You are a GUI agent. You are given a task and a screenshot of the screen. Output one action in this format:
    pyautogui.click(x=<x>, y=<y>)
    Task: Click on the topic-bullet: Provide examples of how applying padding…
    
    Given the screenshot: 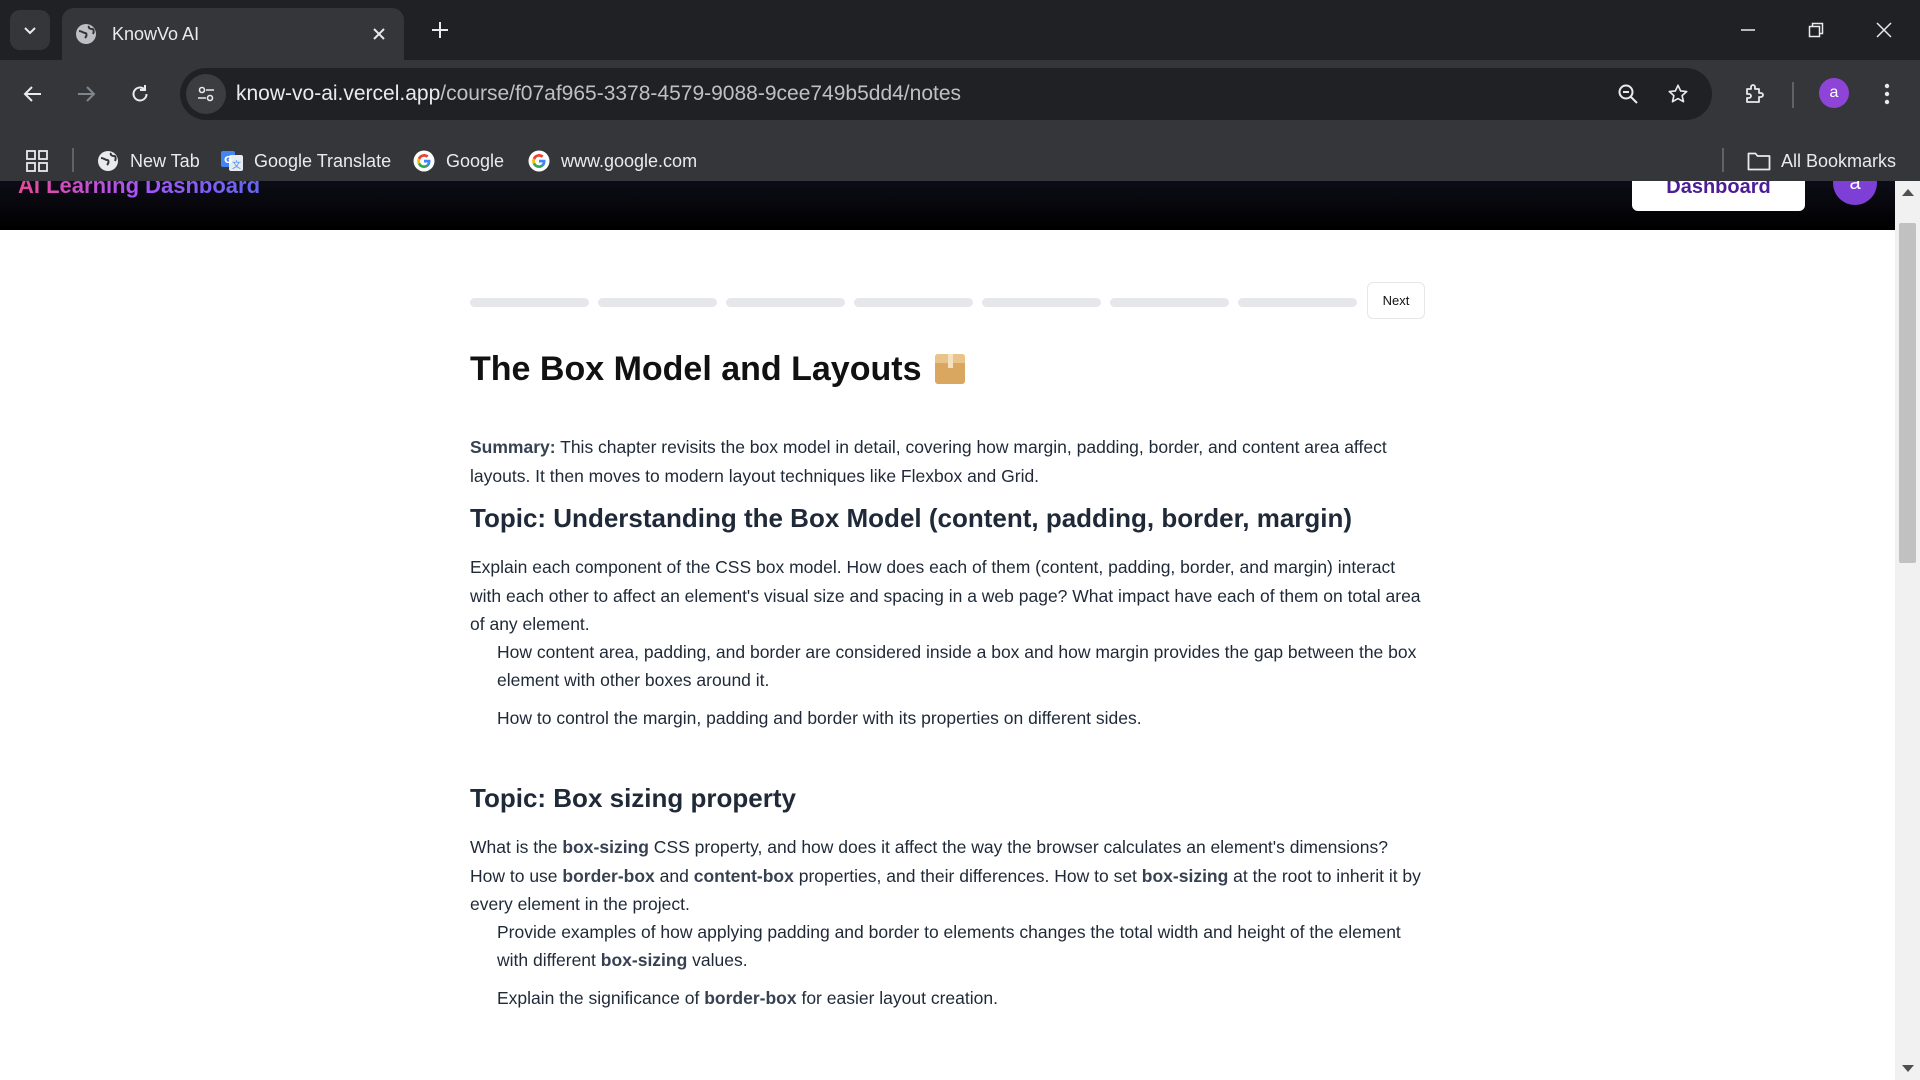 What is the action you would take?
    pyautogui.click(x=961, y=946)
    